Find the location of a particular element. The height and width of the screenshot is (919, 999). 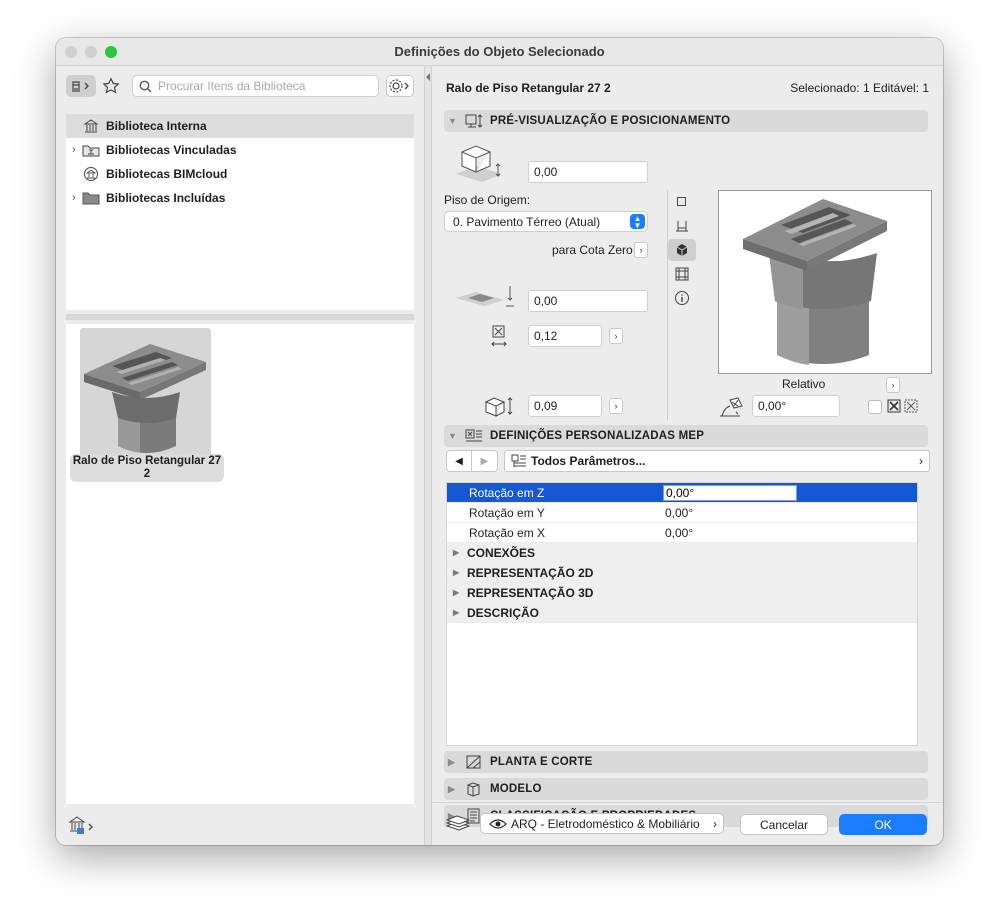

folder-icon is located at coordinates (91, 198).